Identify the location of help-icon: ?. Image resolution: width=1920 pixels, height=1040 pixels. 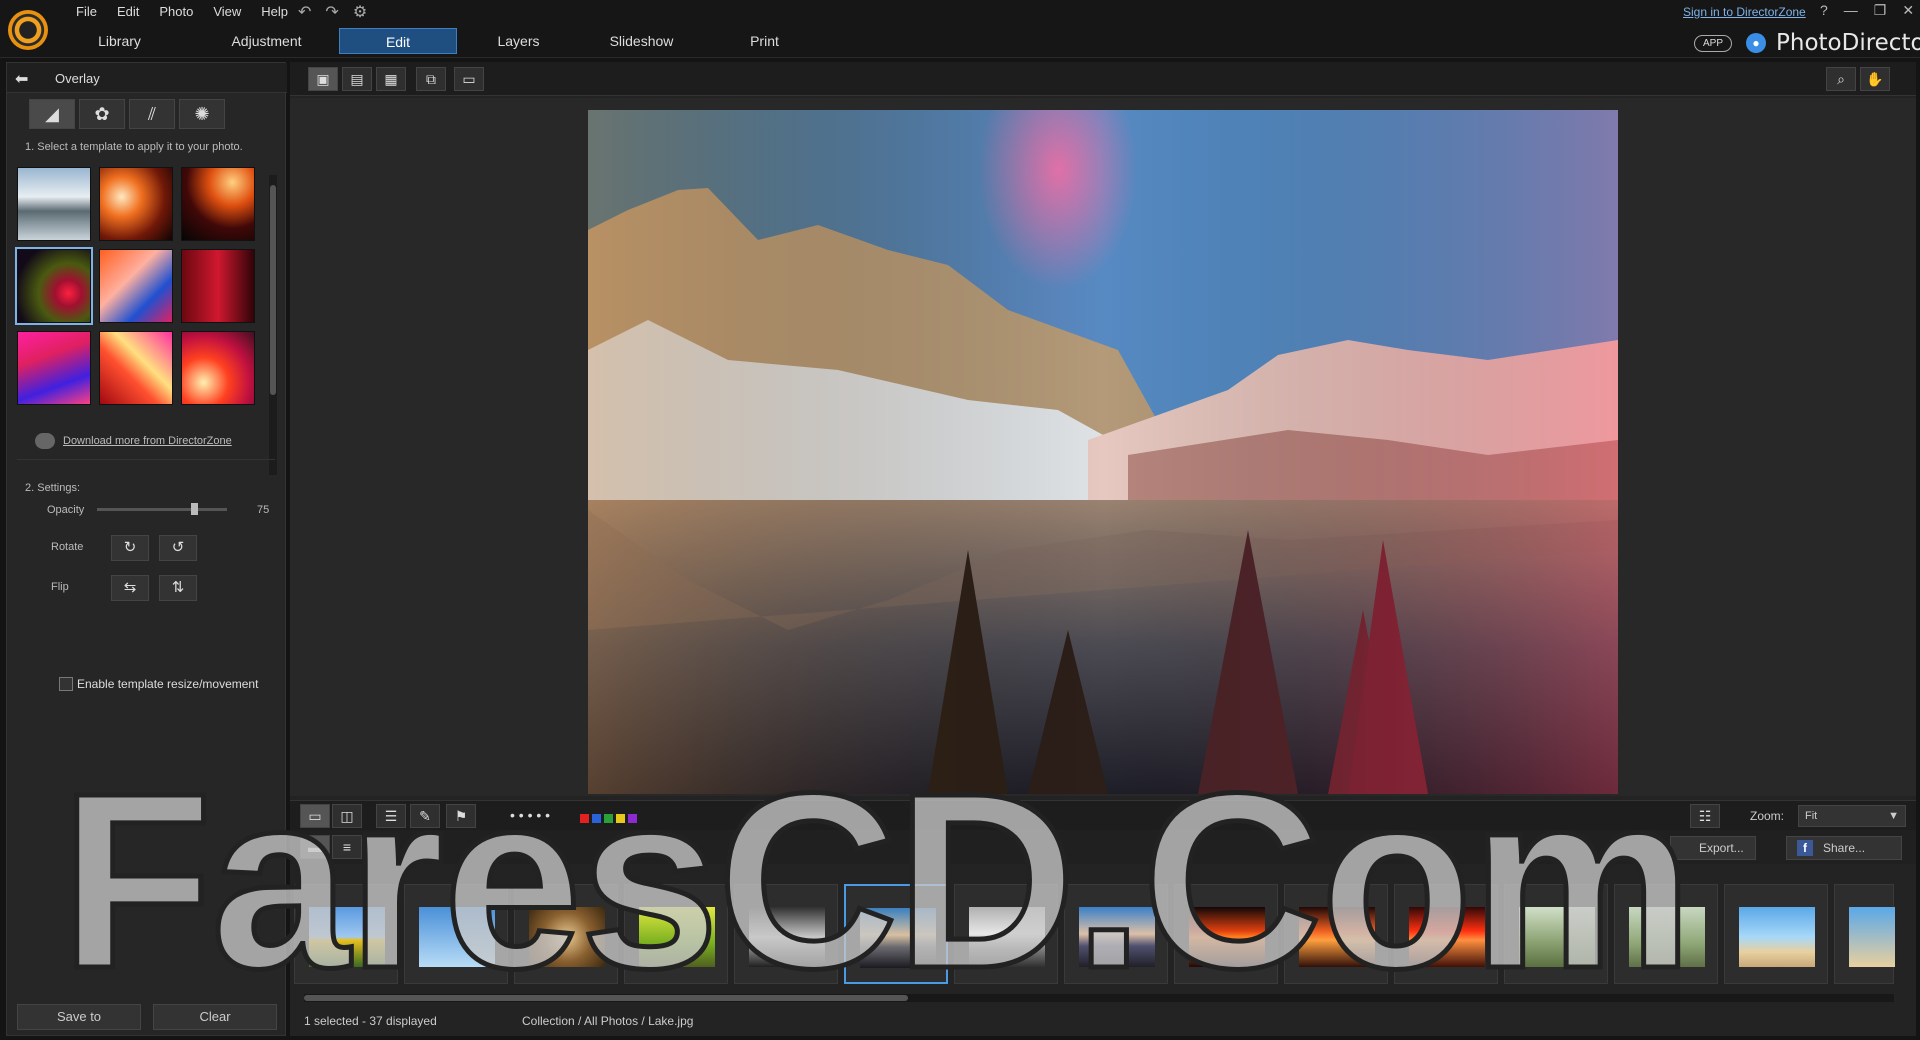
(1824, 10).